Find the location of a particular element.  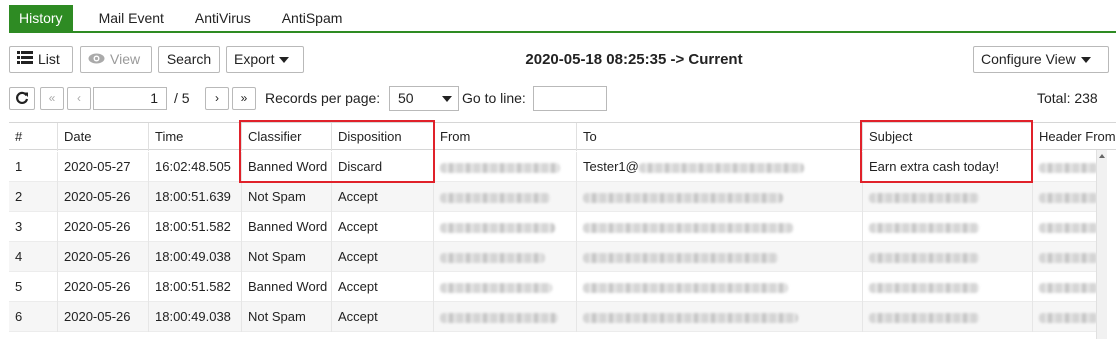

cell-text: Discard is located at coordinates (360, 166).